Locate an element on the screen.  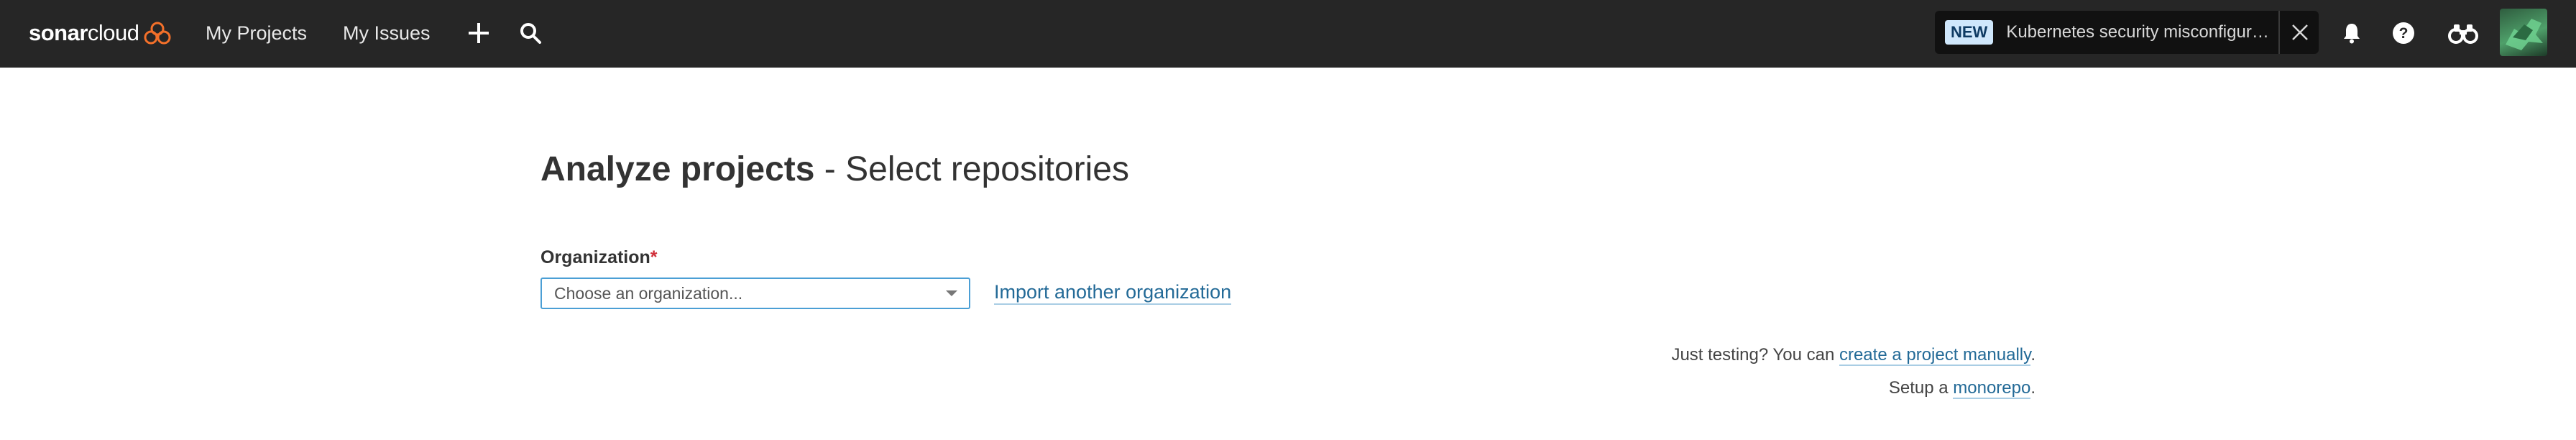
plus-icon is located at coordinates (478, 33).